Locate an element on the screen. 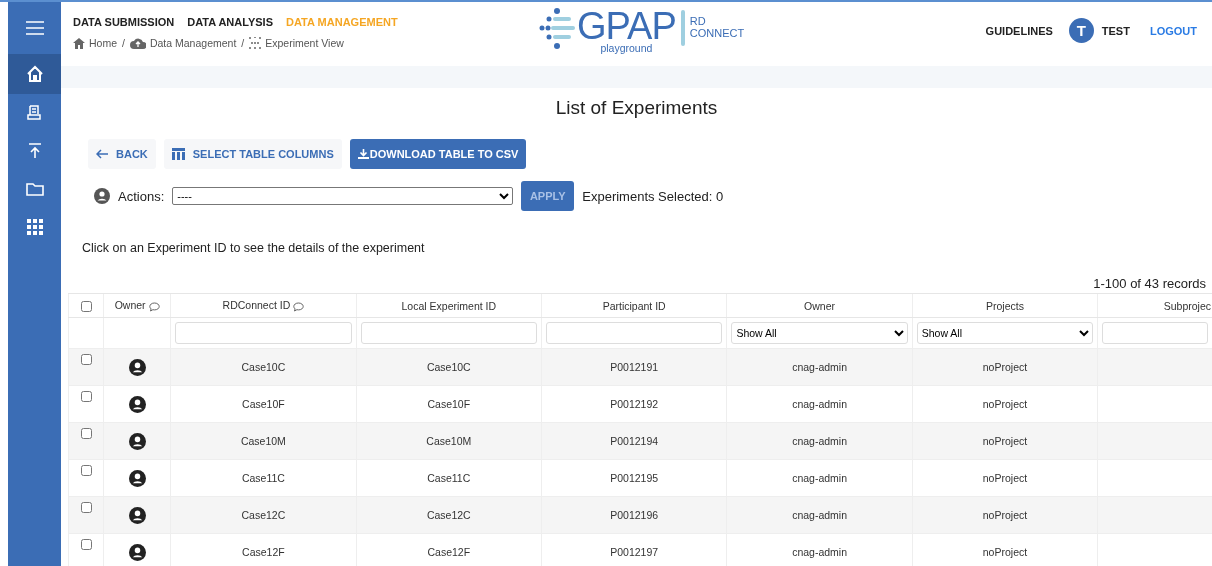 This screenshot has width=1212, height=566. records-count: 1-100 of 43 records is located at coordinates (1149, 283).